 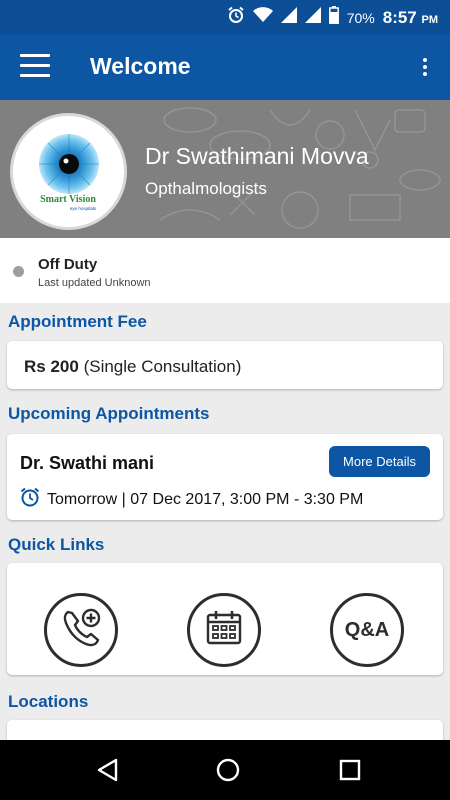 I want to click on qa-icon: Q&A, so click(x=367, y=629).